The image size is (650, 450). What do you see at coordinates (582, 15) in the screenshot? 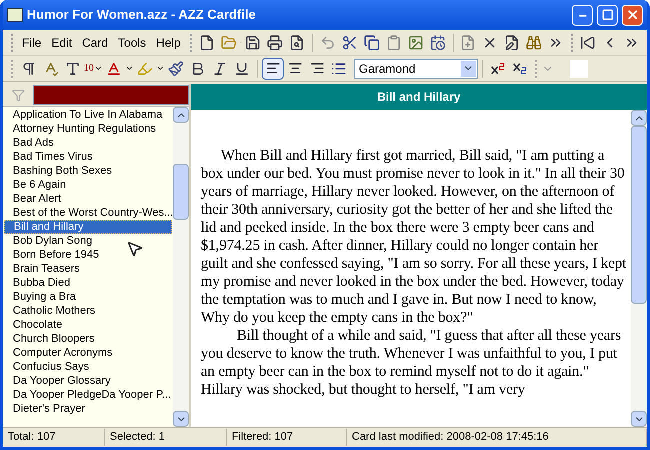
I see `minimize-button` at bounding box center [582, 15].